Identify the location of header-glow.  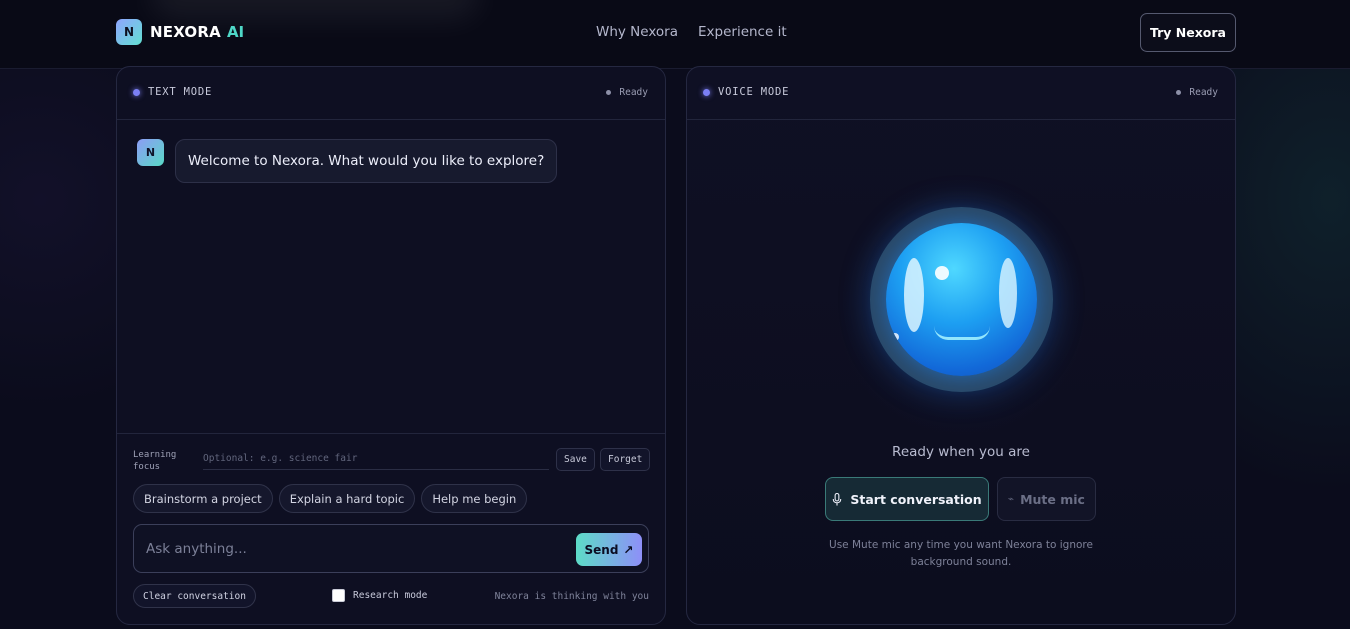
(315, 10).